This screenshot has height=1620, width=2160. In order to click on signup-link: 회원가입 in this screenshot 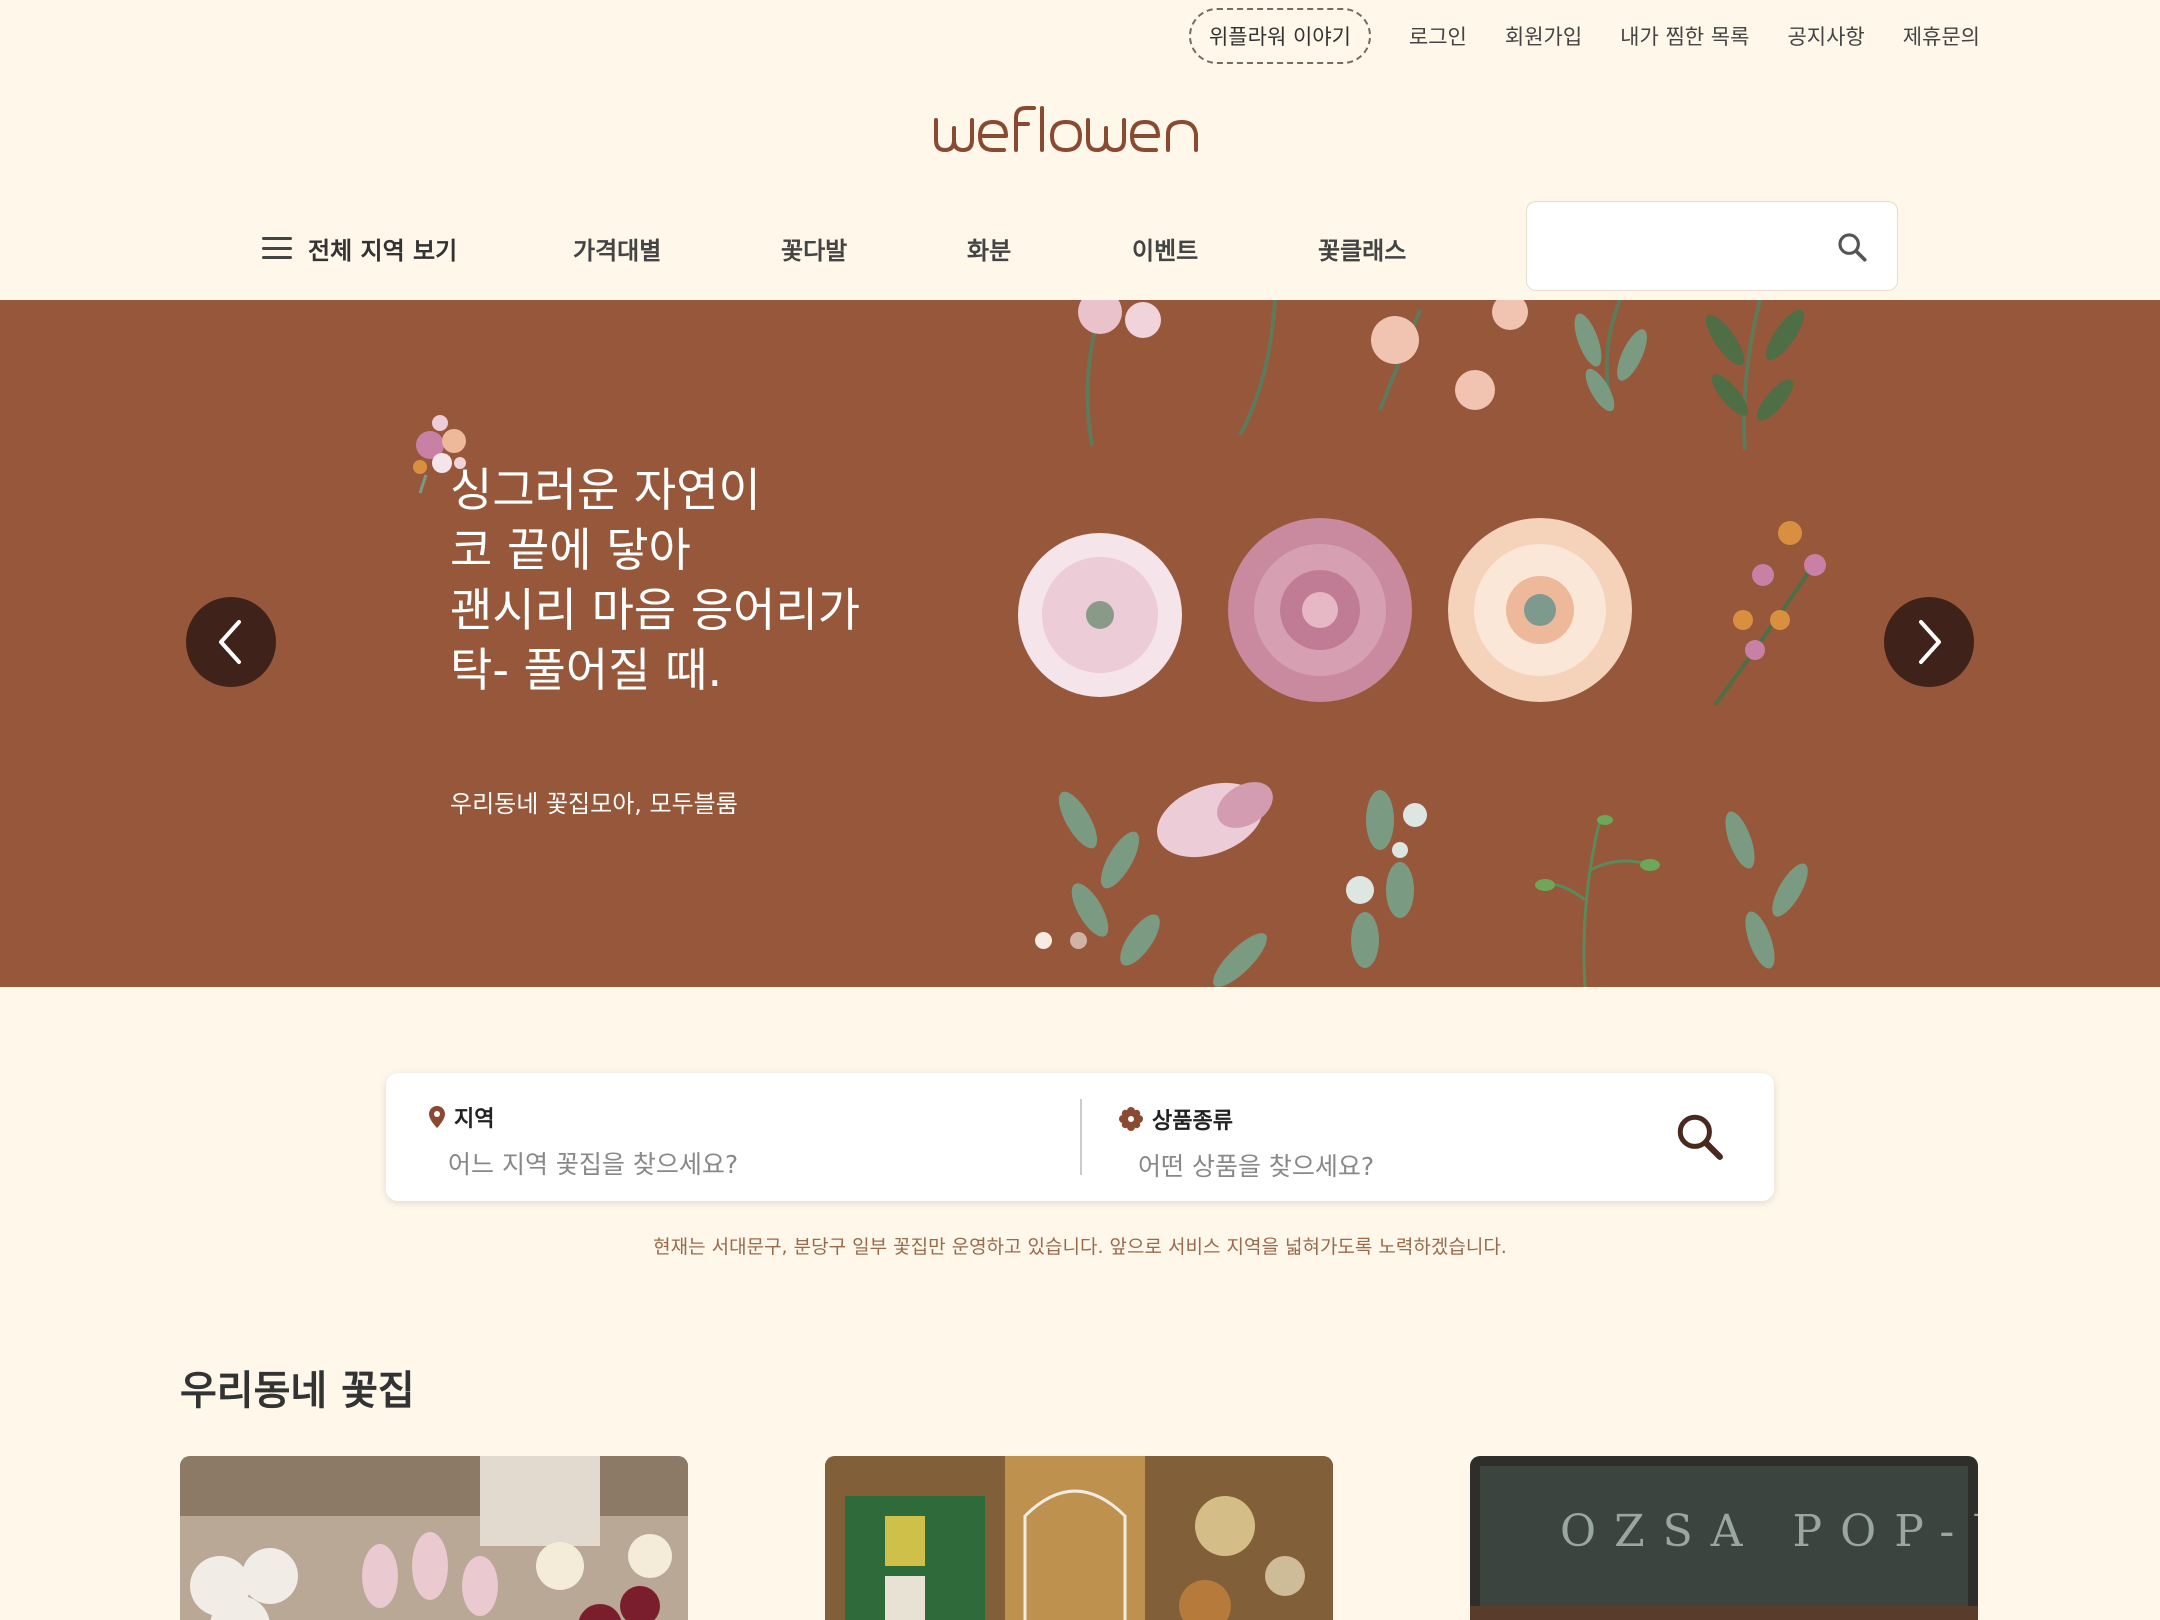, I will do `click(1543, 36)`.